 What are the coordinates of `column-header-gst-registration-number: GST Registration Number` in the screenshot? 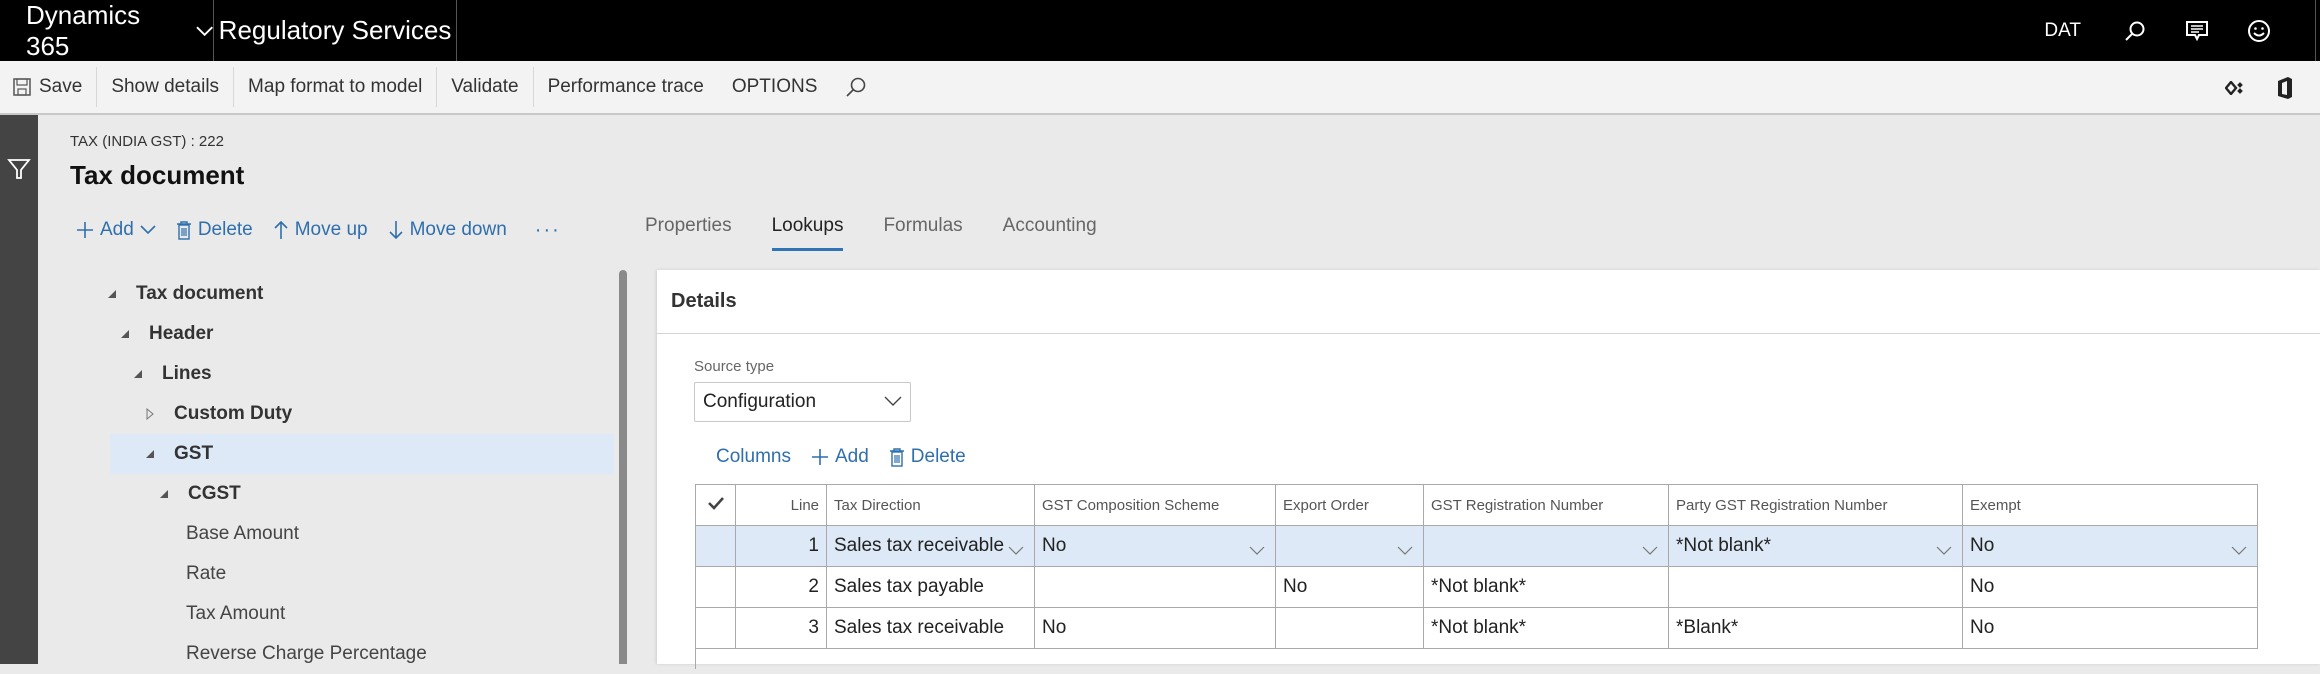 It's located at (1546, 505).